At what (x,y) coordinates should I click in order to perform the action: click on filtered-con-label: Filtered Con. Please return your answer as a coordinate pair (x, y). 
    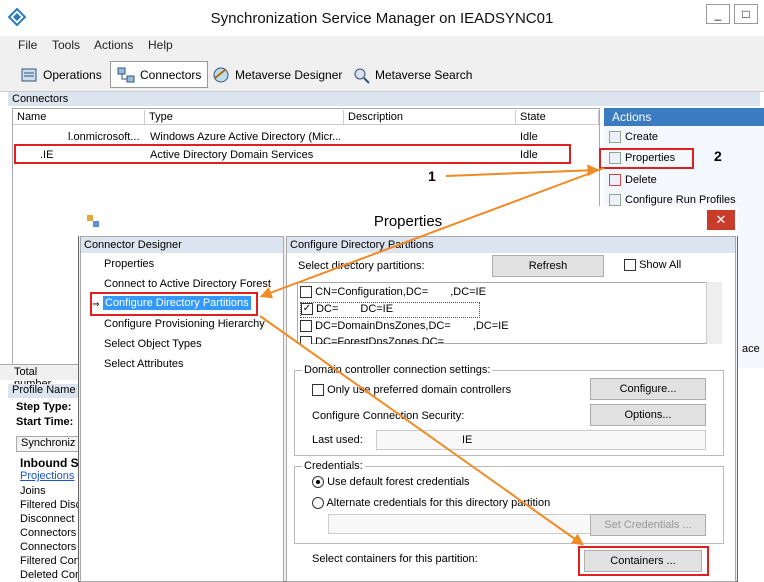
    Looking at the image, I should click on (50, 561).